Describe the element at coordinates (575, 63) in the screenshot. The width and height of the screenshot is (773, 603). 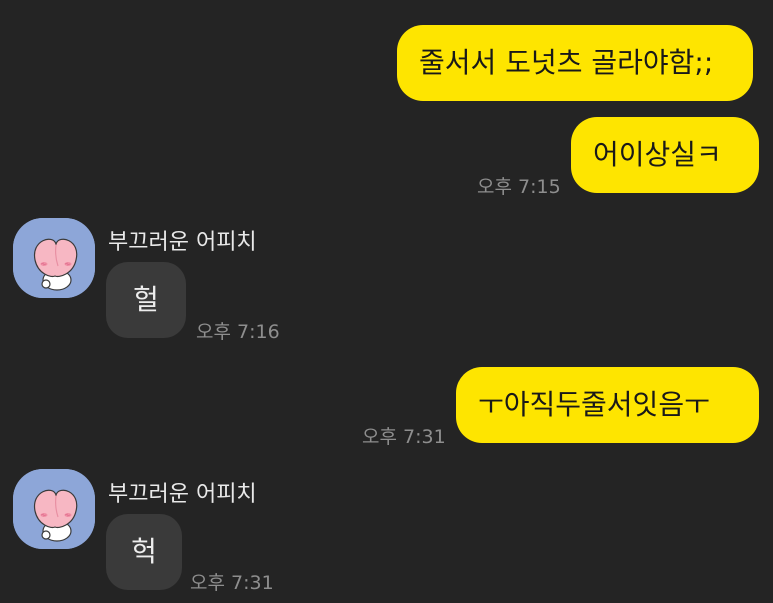
I see `my-message-bubble: 줄서서 도넛츠 골라야함;;` at that location.